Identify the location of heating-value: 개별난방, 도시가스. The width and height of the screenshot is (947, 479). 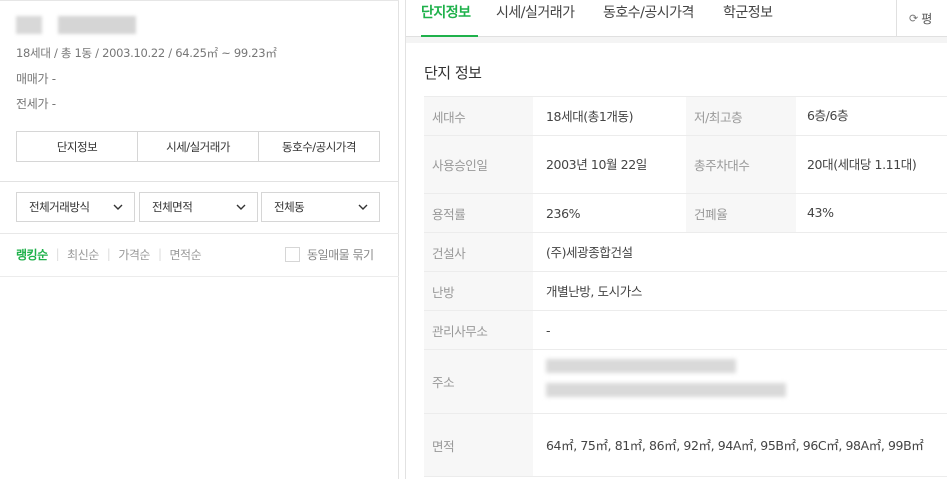
(594, 291).